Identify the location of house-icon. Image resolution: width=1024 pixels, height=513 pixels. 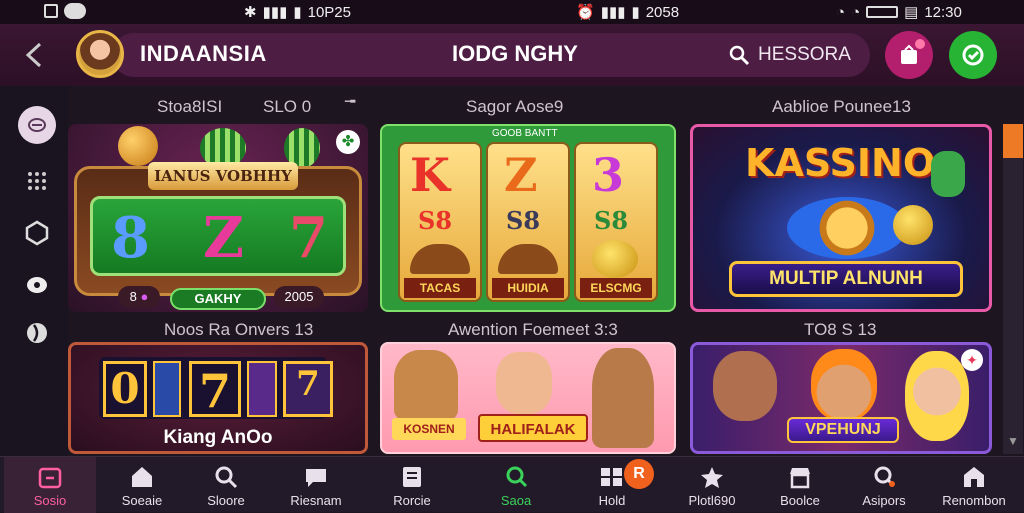
(142, 477).